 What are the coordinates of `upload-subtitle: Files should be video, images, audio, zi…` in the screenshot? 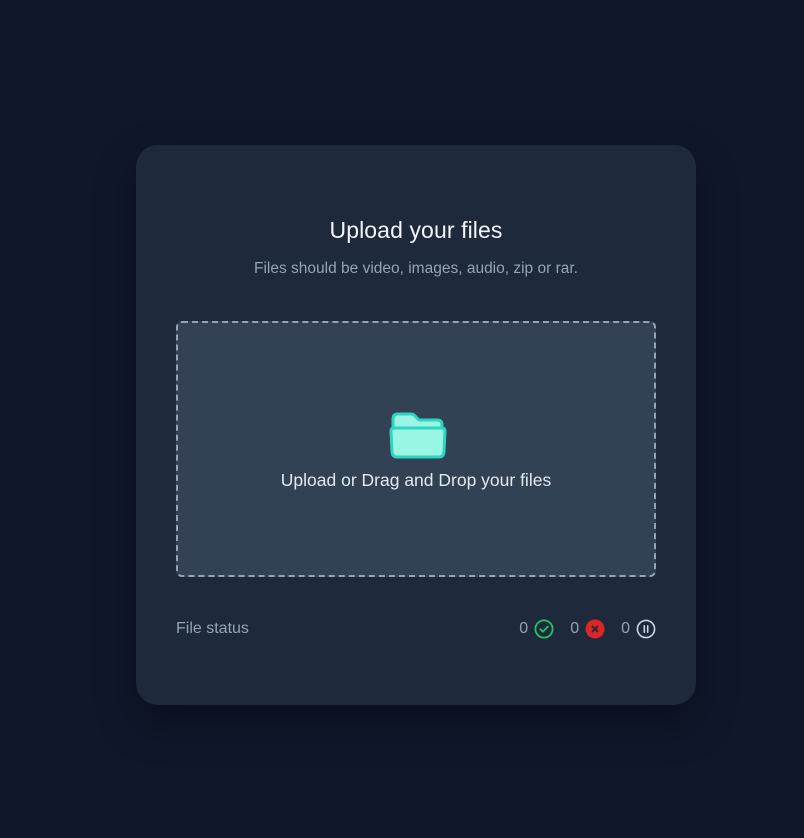 It's located at (416, 268).